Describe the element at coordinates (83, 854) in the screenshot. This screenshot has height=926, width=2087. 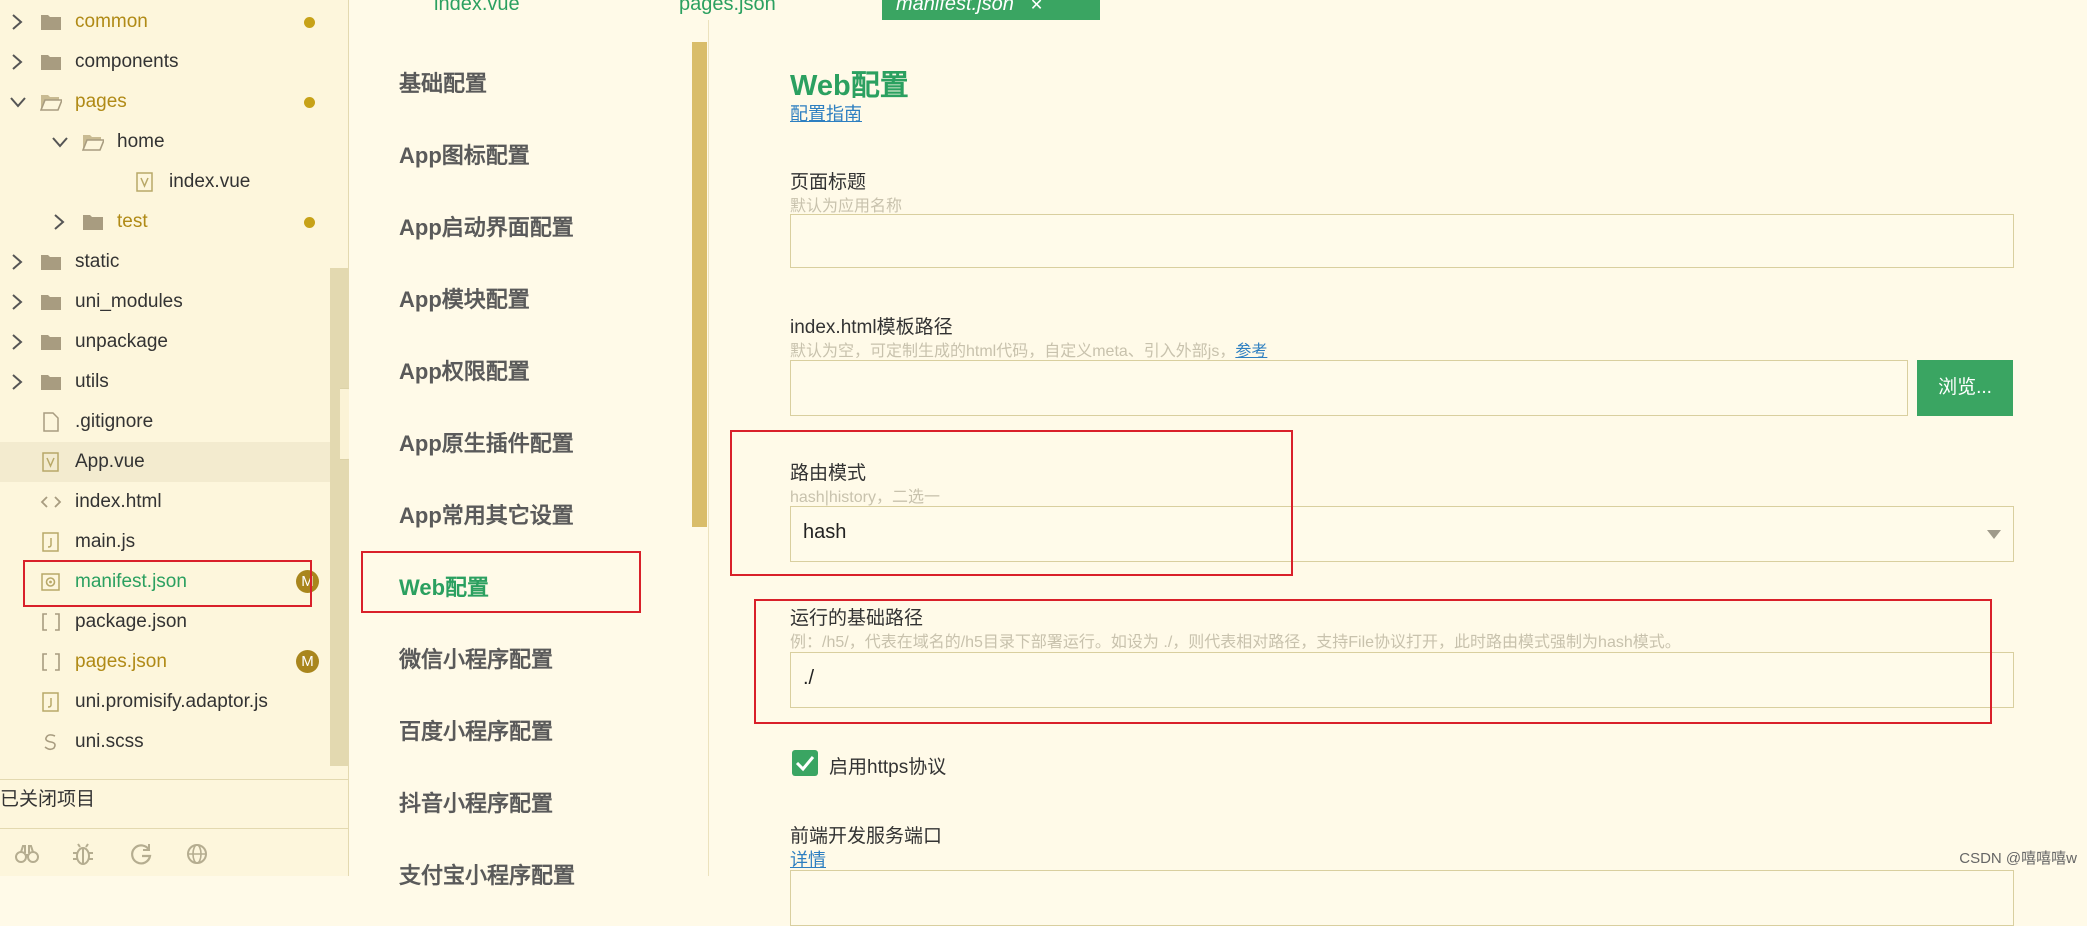
I see `bug-icon` at that location.